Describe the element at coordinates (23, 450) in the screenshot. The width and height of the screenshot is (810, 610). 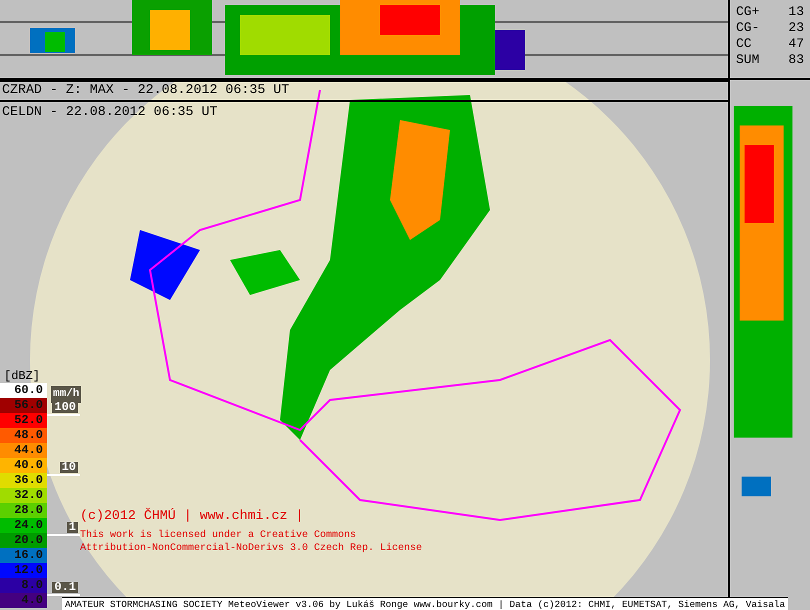
I see `legend-level: 44.0` at that location.